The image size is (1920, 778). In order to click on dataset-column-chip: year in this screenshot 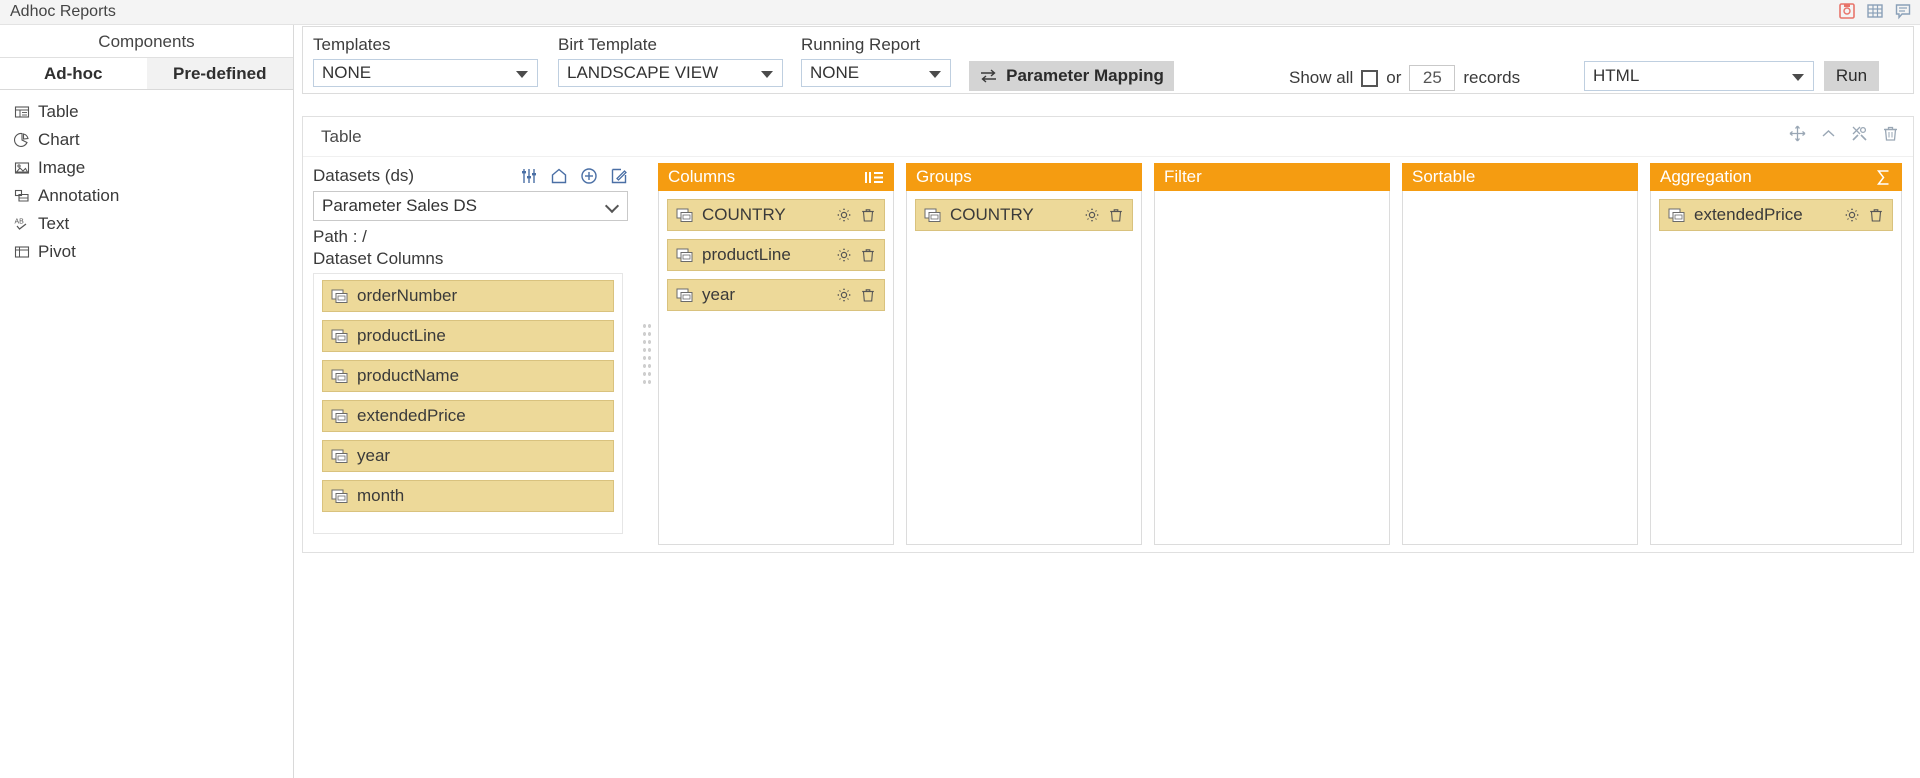, I will do `click(468, 456)`.